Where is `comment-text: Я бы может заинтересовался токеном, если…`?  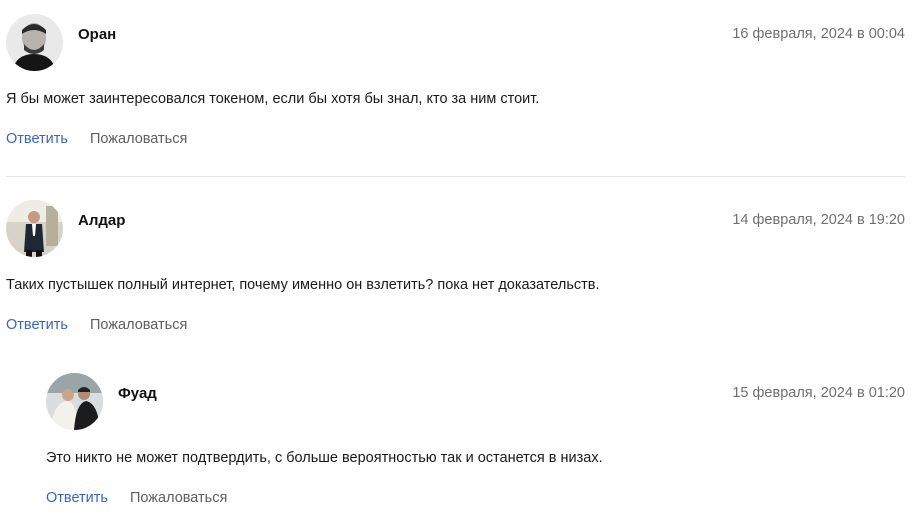 comment-text: Я бы может заинтересовался токеном, если… is located at coordinates (273, 99).